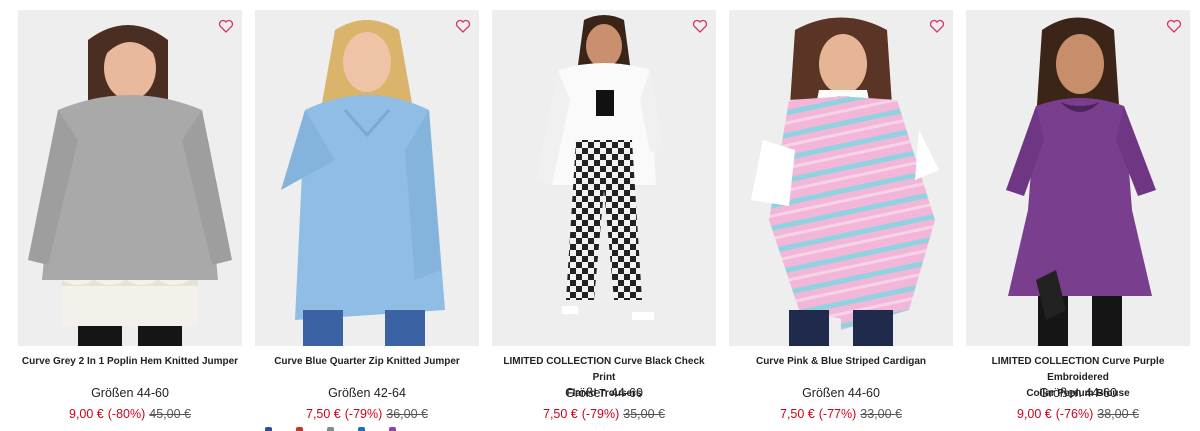 The height and width of the screenshot is (431, 1200). I want to click on colour-swatches, so click(335, 429).